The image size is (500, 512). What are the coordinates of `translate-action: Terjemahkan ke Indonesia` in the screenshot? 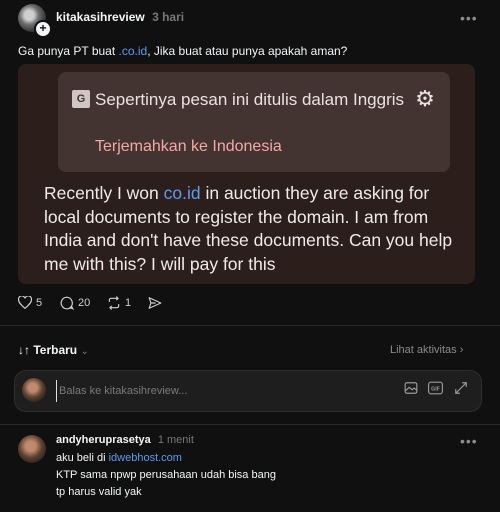 It's located at (188, 147).